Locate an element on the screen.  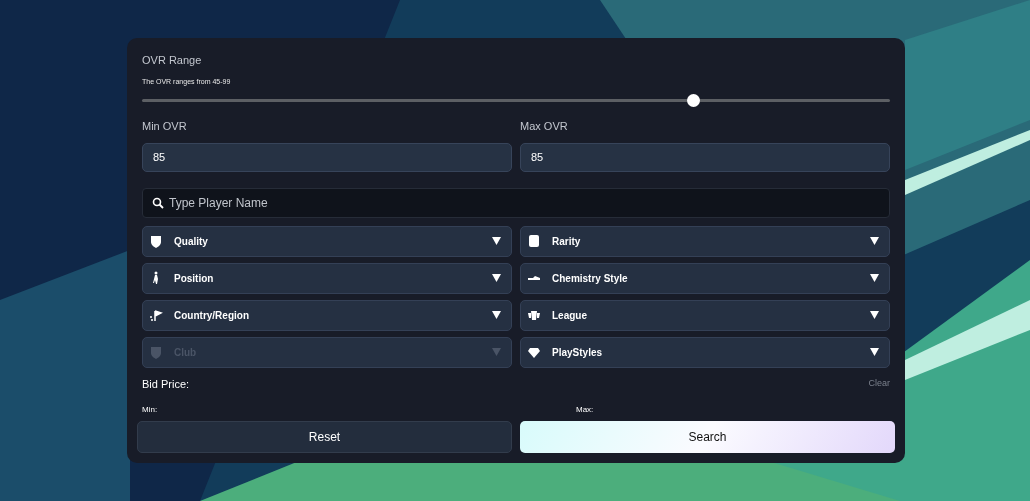
boot-icon is located at coordinates (534, 278).